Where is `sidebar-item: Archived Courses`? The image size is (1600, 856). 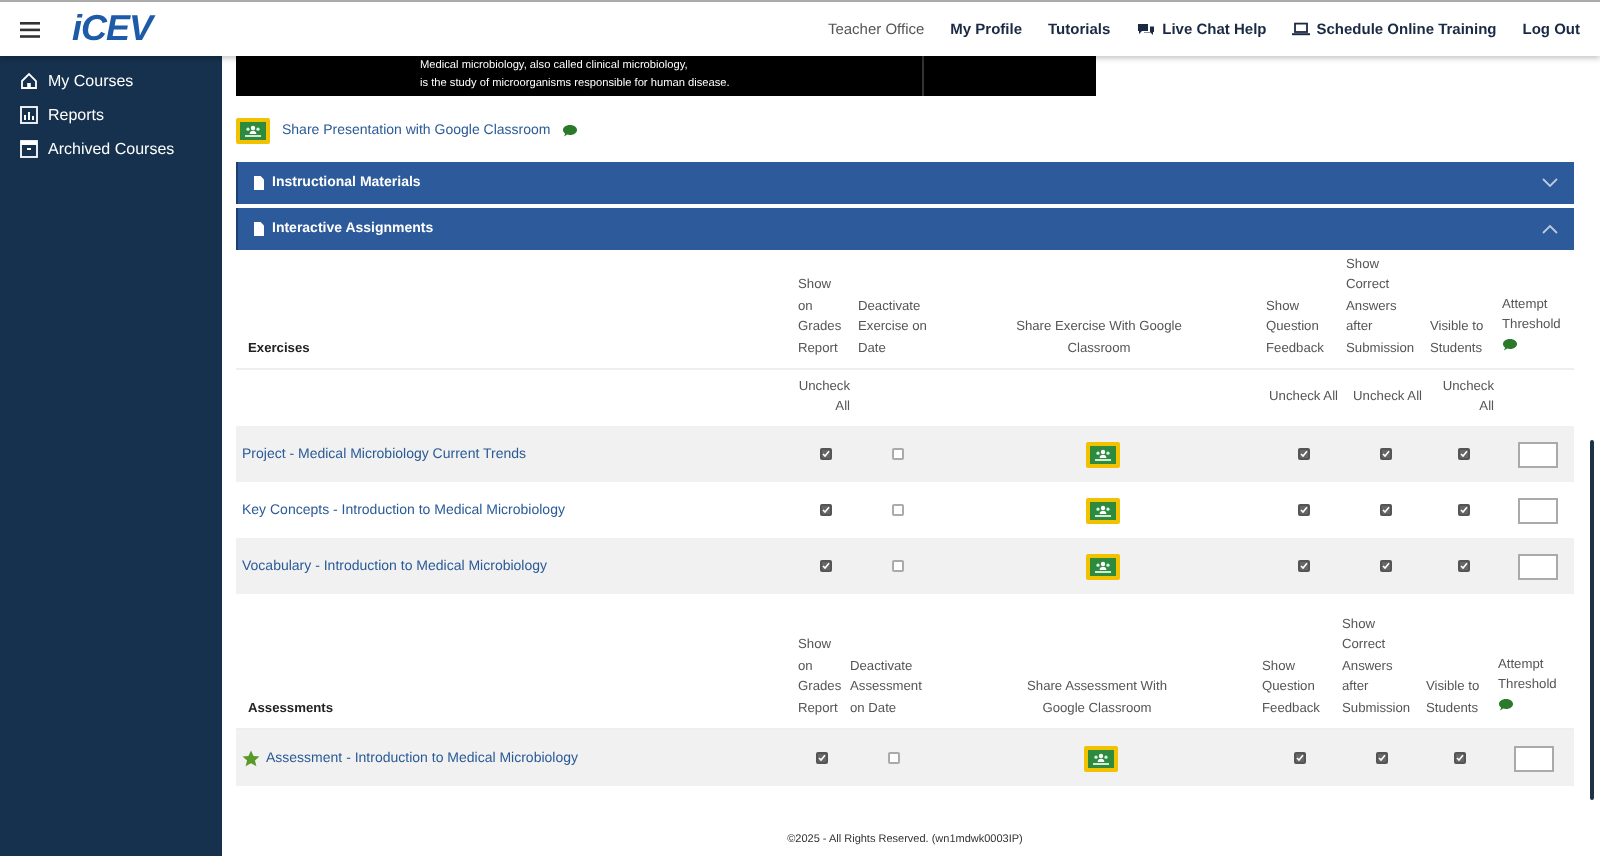
sidebar-item: Archived Courses is located at coordinates (121, 148).